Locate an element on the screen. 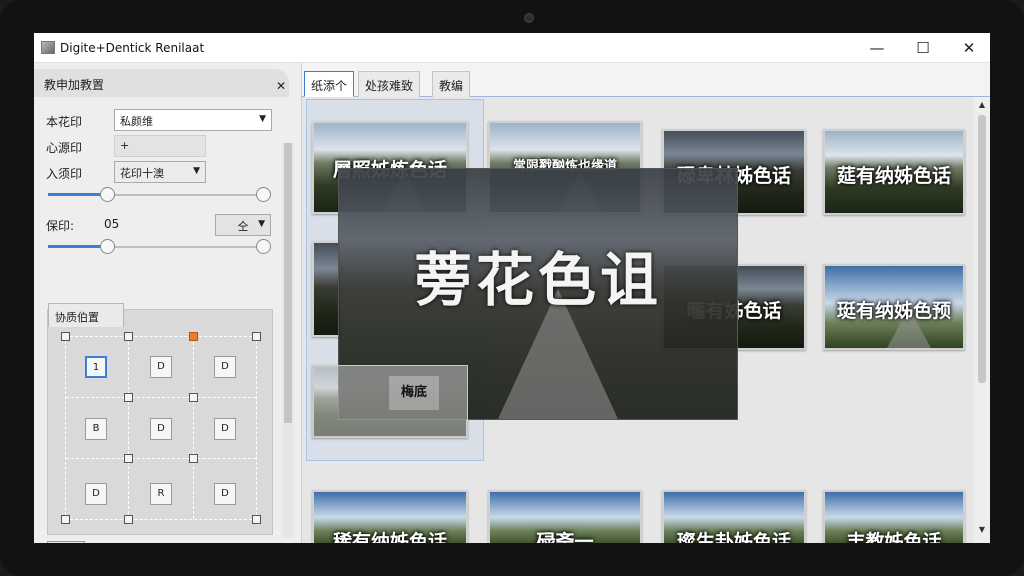 Image resolution: width=1024 pixels, height=576 pixels. scroll-down-icon: ▼ is located at coordinates (982, 529).